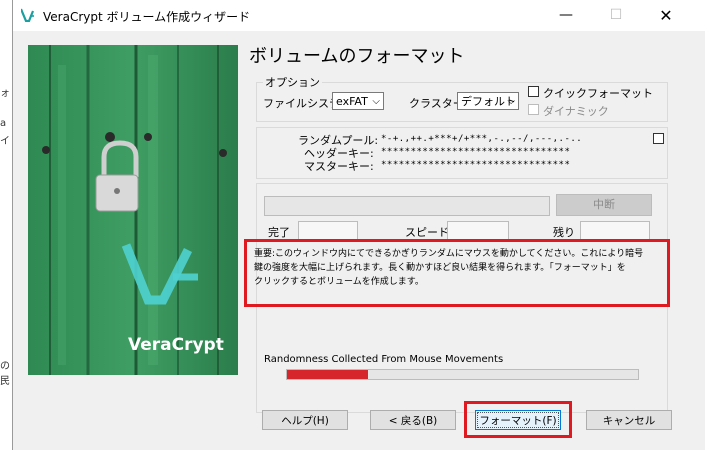  What do you see at coordinates (629, 420) in the screenshot?
I see `cancel-button: キャンセル` at bounding box center [629, 420].